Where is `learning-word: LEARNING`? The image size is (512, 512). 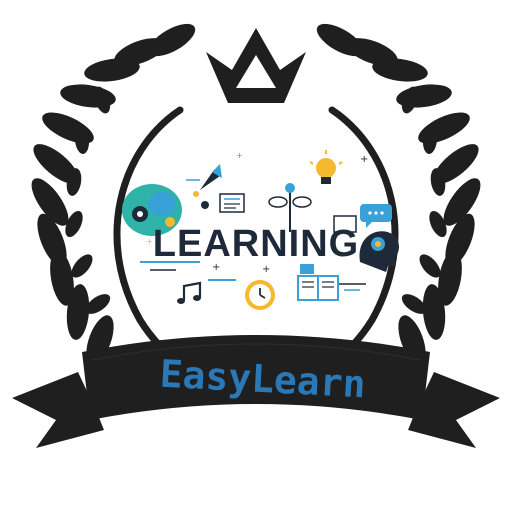
learning-word: LEARNING is located at coordinates (256, 244).